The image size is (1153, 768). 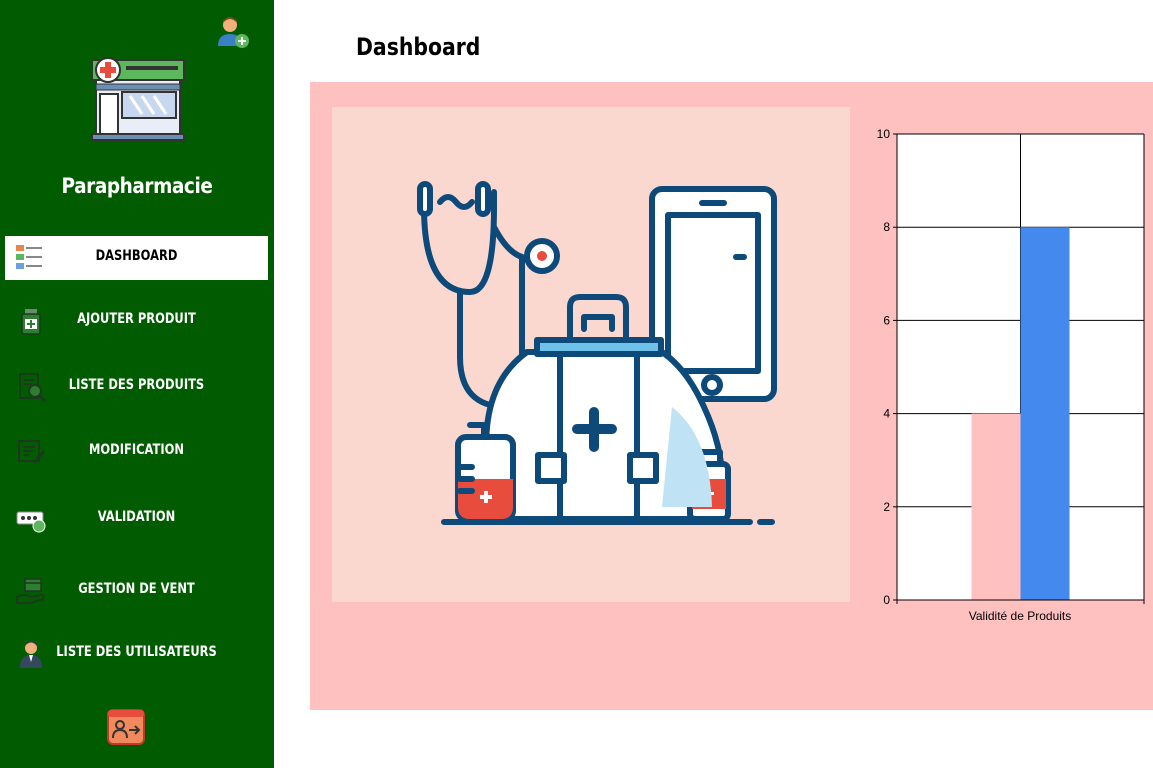 I want to click on ytick-label: 0, so click(x=886, y=600).